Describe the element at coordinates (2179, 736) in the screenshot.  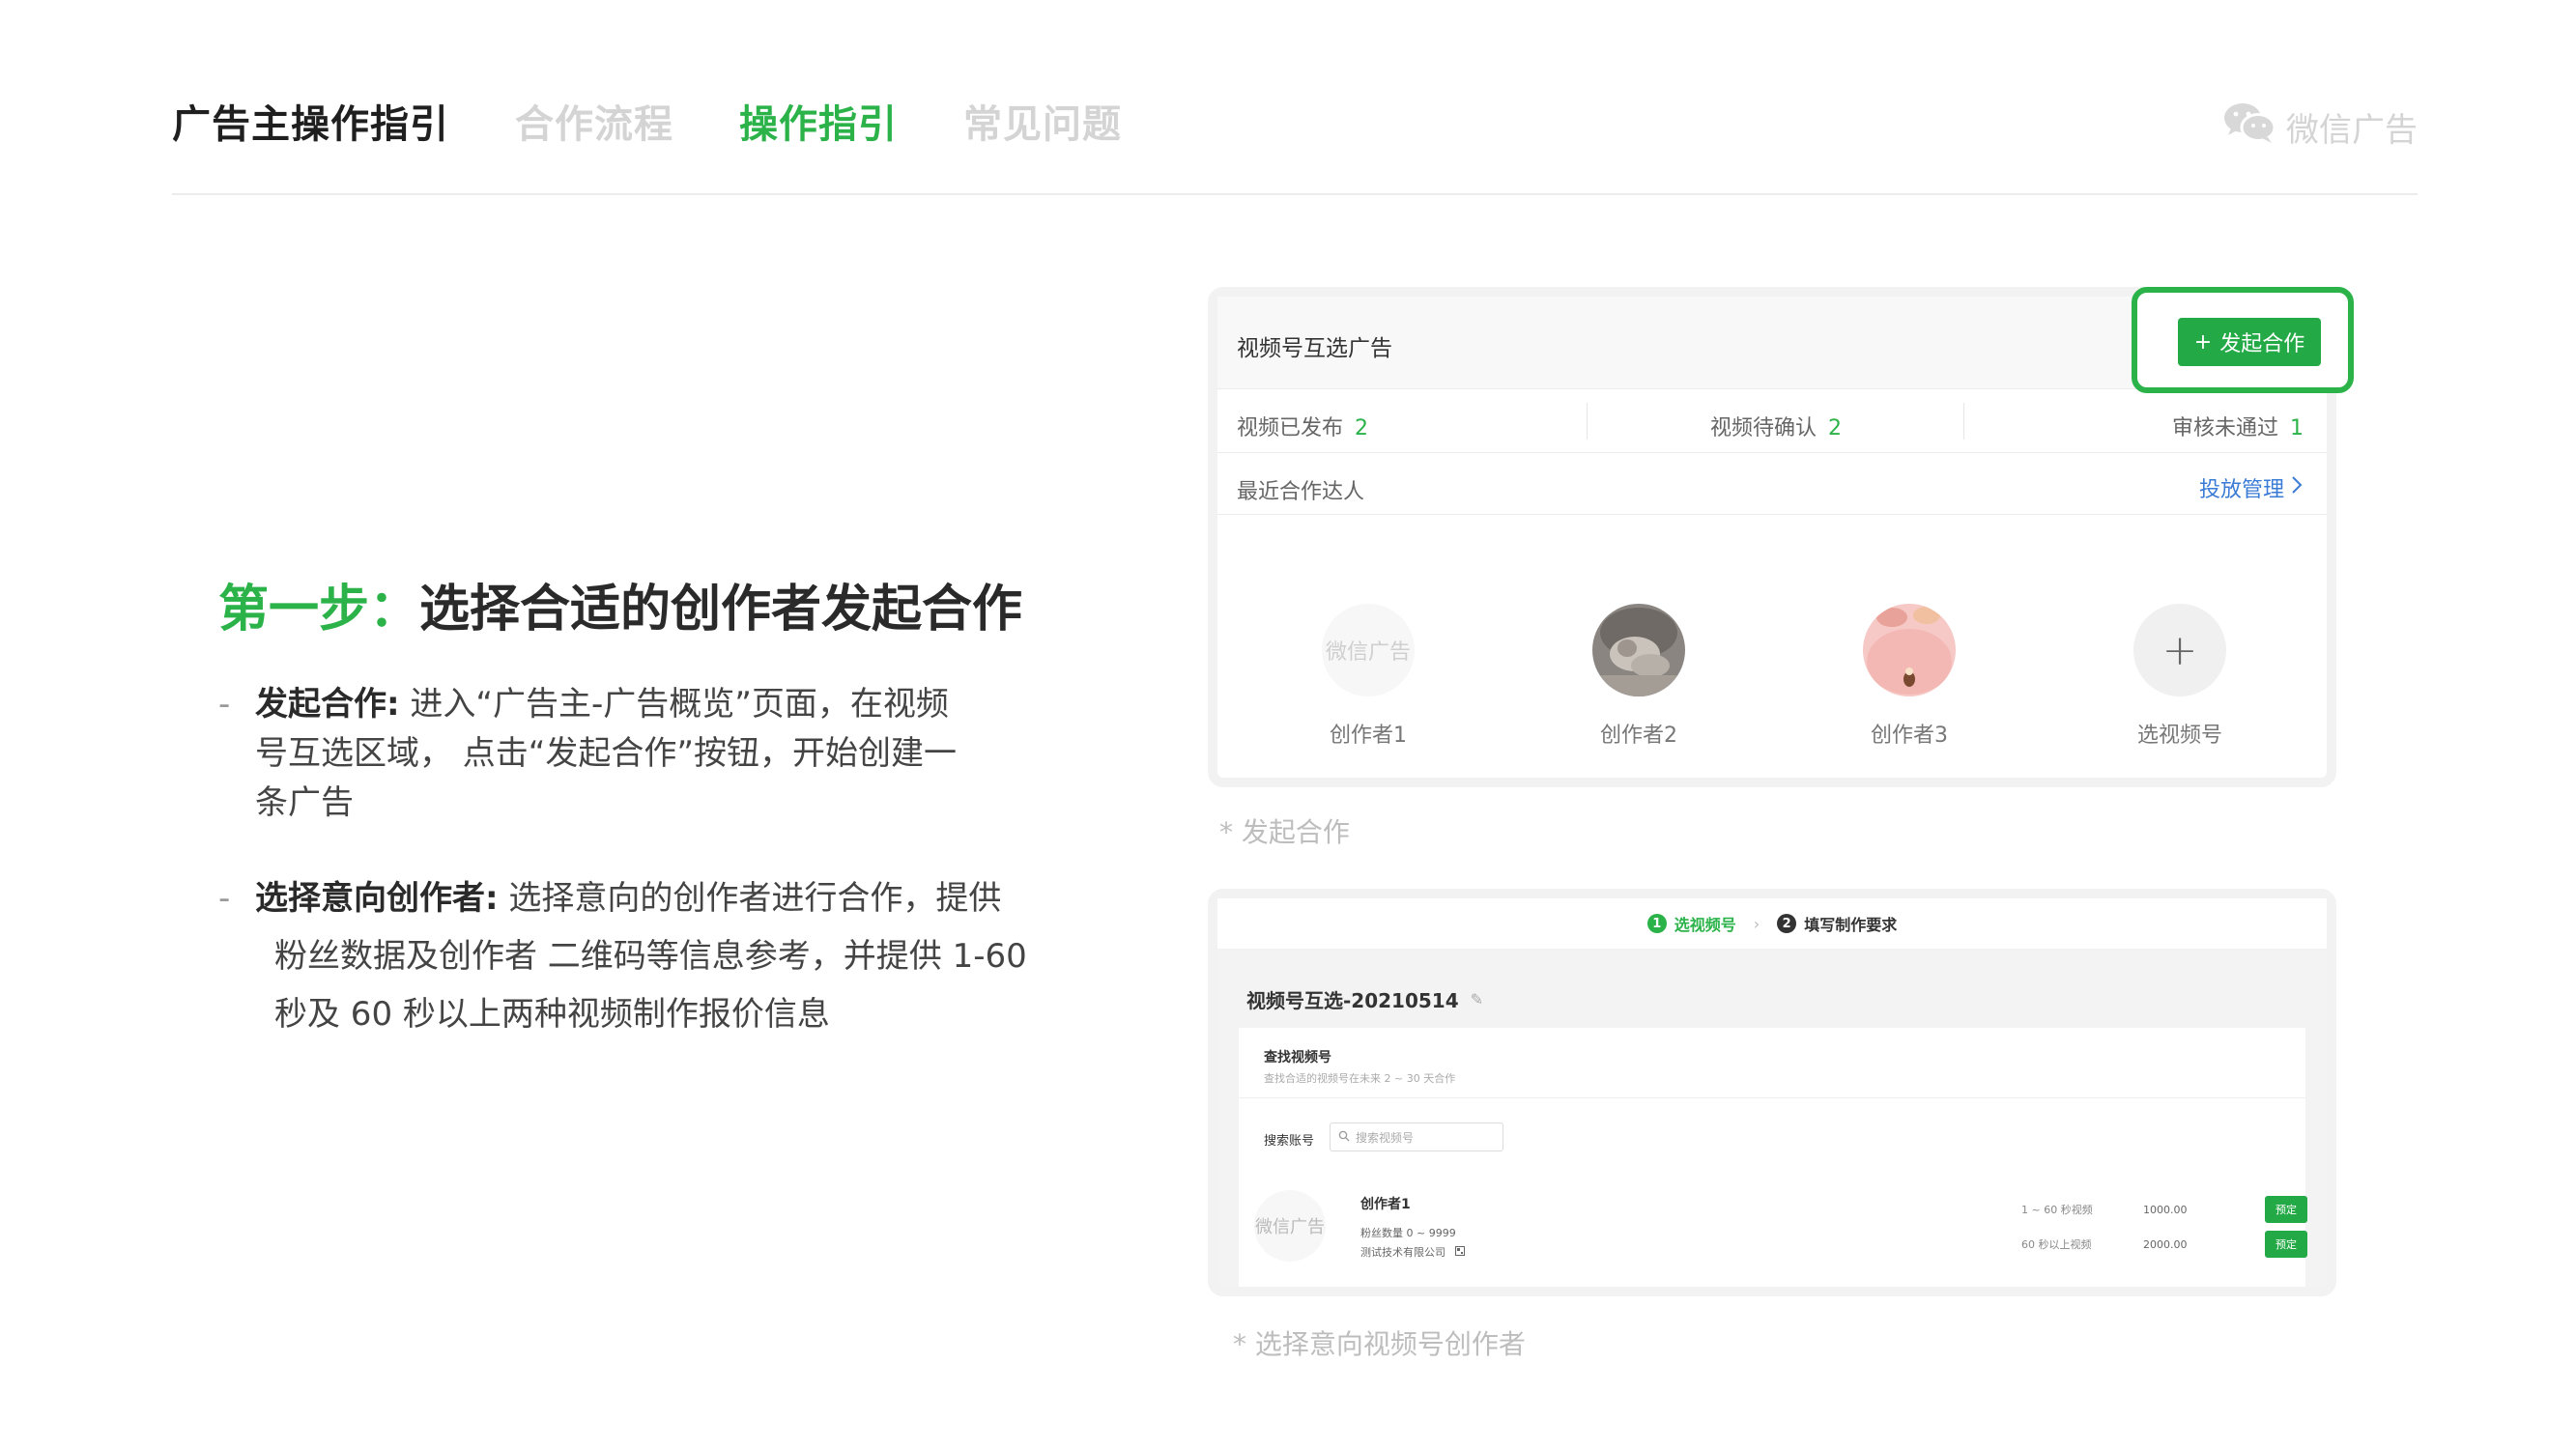
I see `creator-name: 选视频号` at that location.